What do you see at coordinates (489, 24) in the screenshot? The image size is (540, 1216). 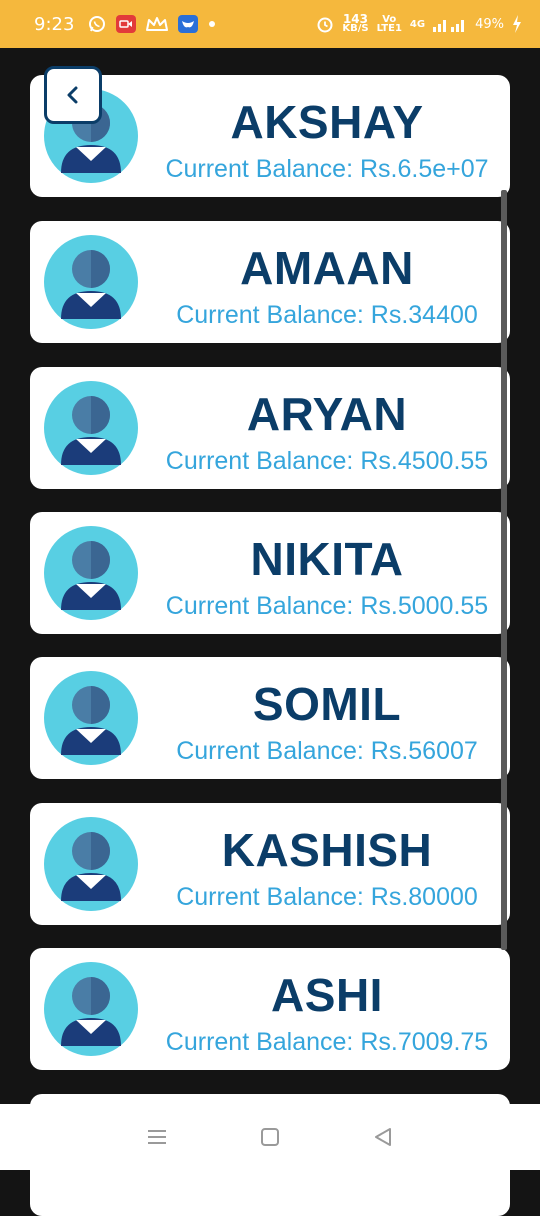 I see `battery-percent: 49%` at bounding box center [489, 24].